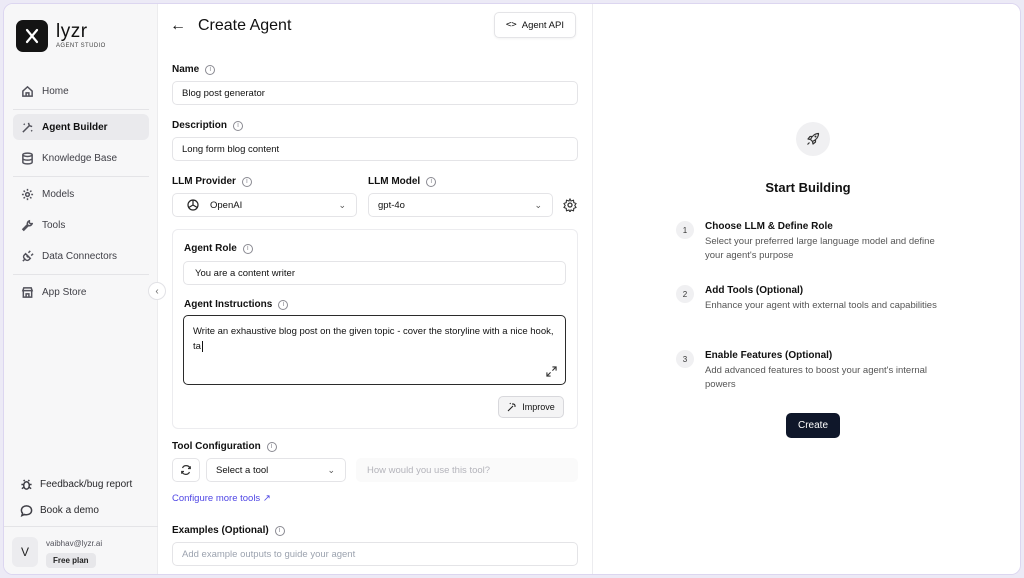 This screenshot has height=578, width=1024. I want to click on sidebar-item-label: App Store, so click(64, 292).